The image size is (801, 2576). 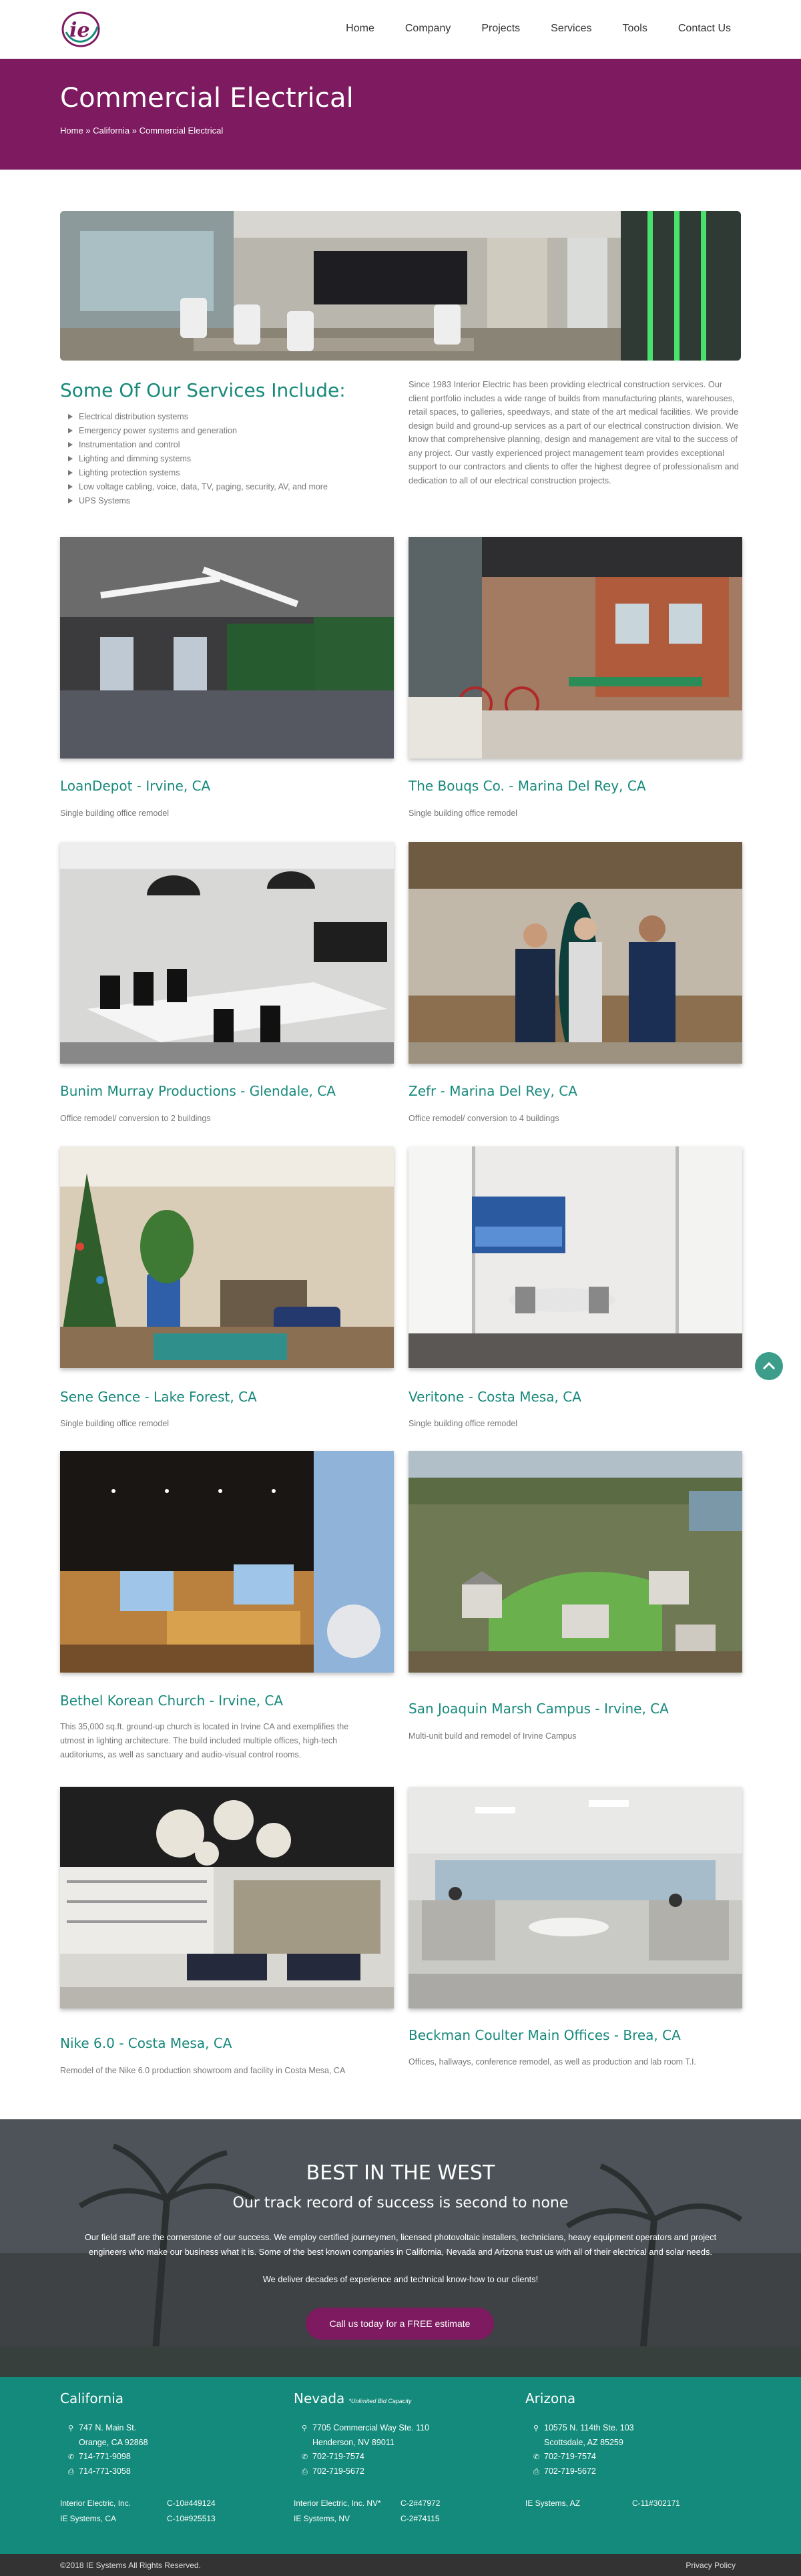 What do you see at coordinates (227, 1897) in the screenshot?
I see `project-image-nike` at bounding box center [227, 1897].